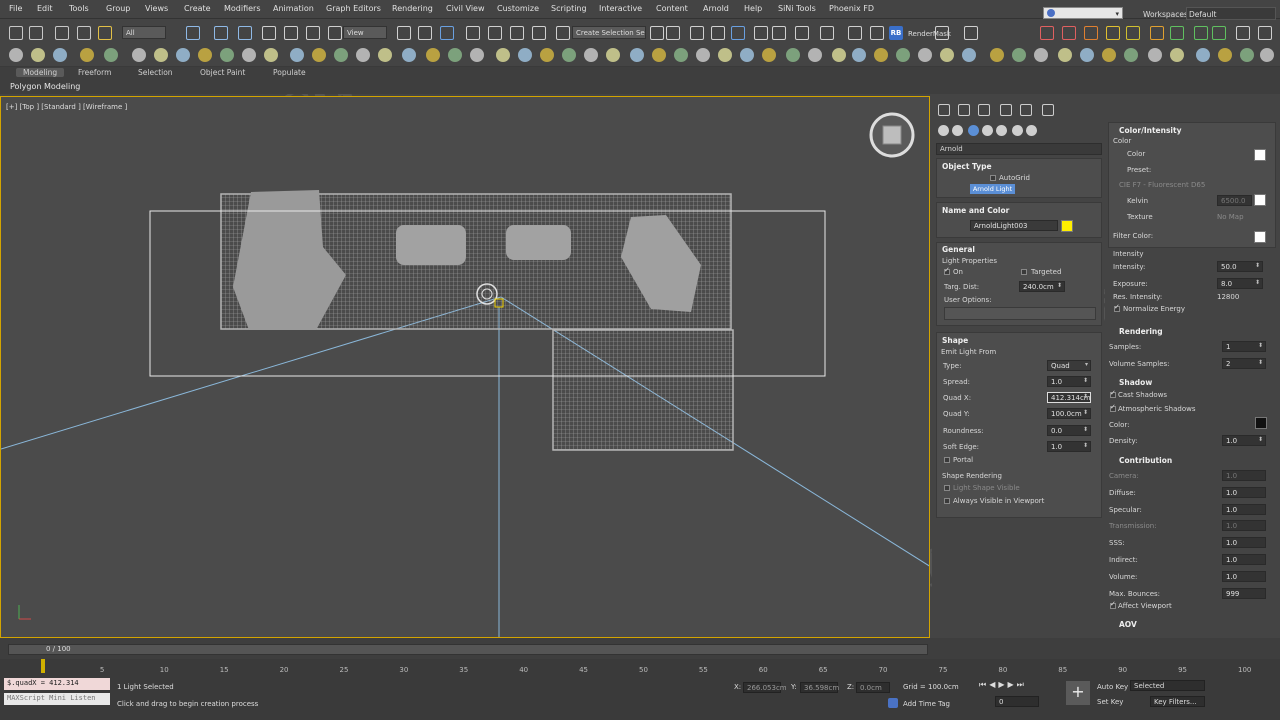 This screenshot has height=720, width=1280. Describe the element at coordinates (1017, 701) in the screenshot. I see `current-frame-field: 0` at that location.